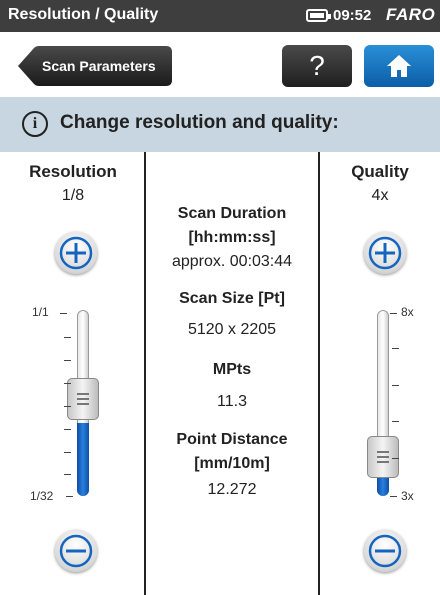 The height and width of the screenshot is (595, 440). What do you see at coordinates (199, 122) in the screenshot?
I see `section-title: Change resolution and quality:` at bounding box center [199, 122].